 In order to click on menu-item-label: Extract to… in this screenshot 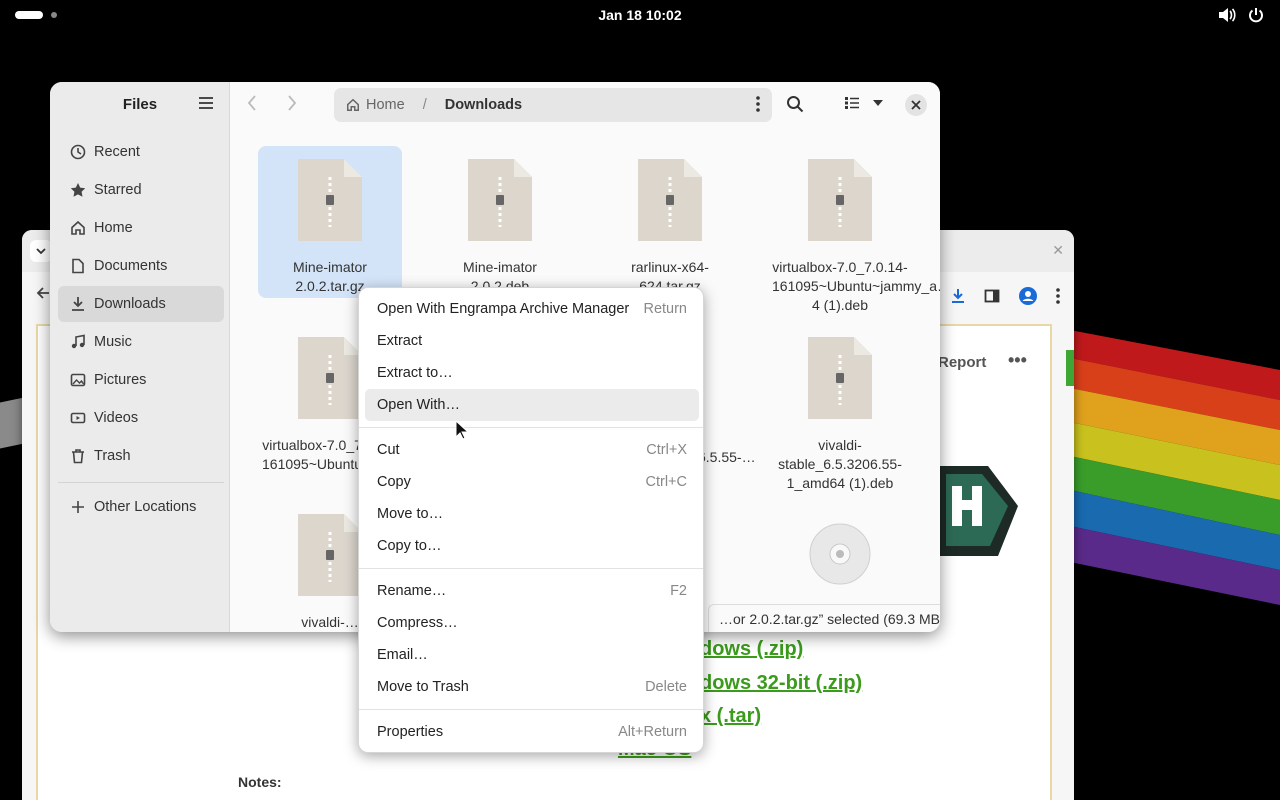, I will do `click(415, 373)`.